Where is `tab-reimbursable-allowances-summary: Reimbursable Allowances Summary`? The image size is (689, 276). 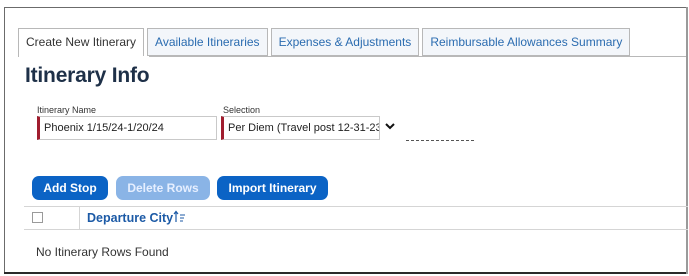
tab-reimbursable-allowances-summary: Reimbursable Allowances Summary is located at coordinates (526, 42).